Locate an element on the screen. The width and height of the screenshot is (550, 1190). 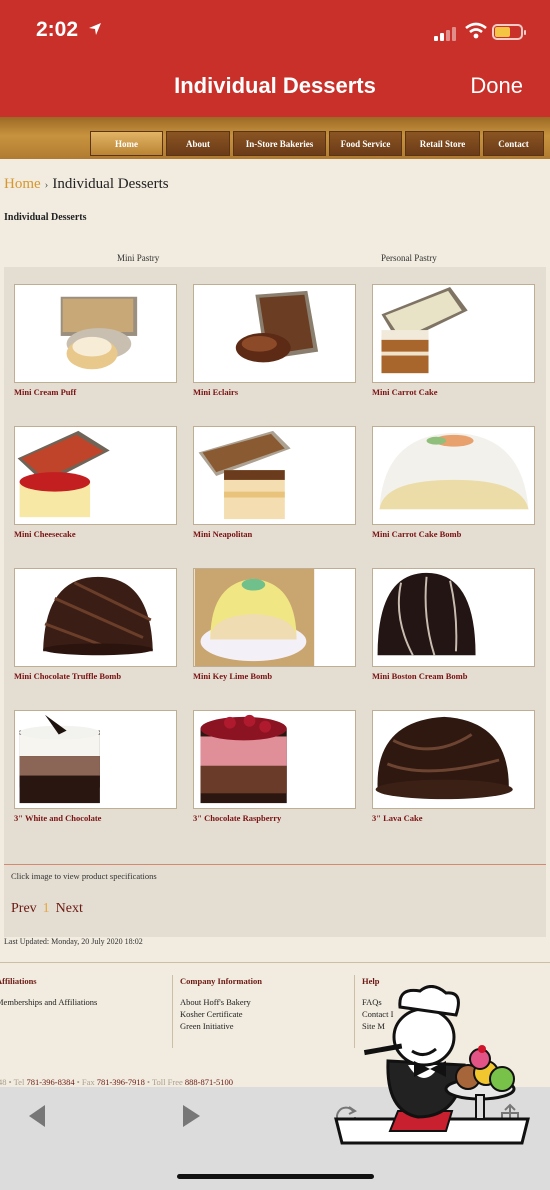
navigation-bar: 2:02 Individual Desserts Done is located at coordinates (275, 58).